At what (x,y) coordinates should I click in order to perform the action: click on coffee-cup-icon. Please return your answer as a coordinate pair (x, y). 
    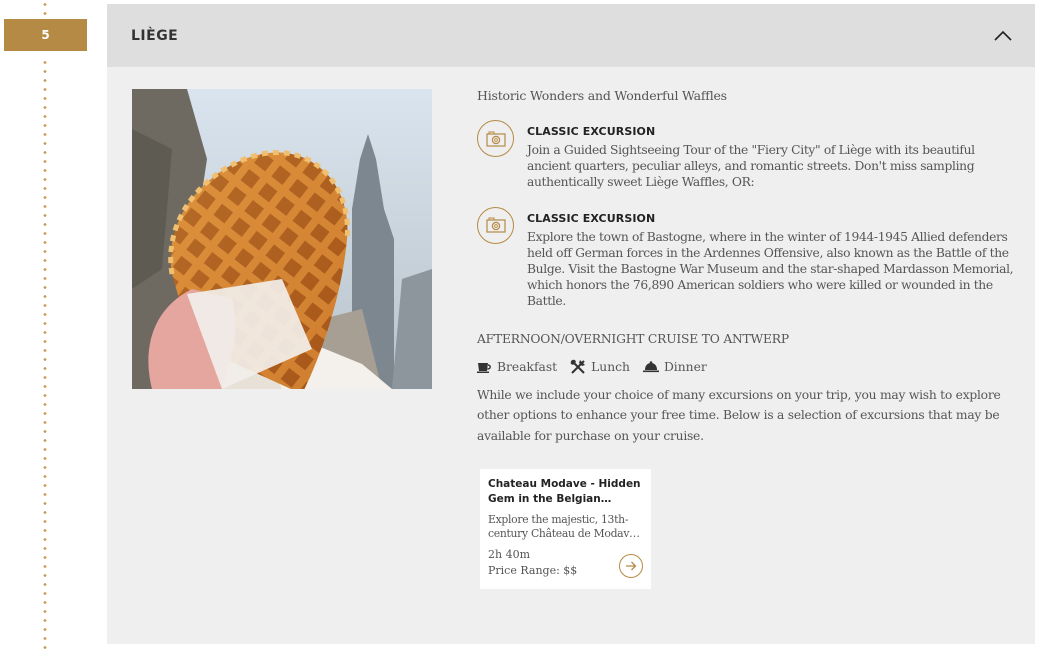
    Looking at the image, I should click on (484, 368).